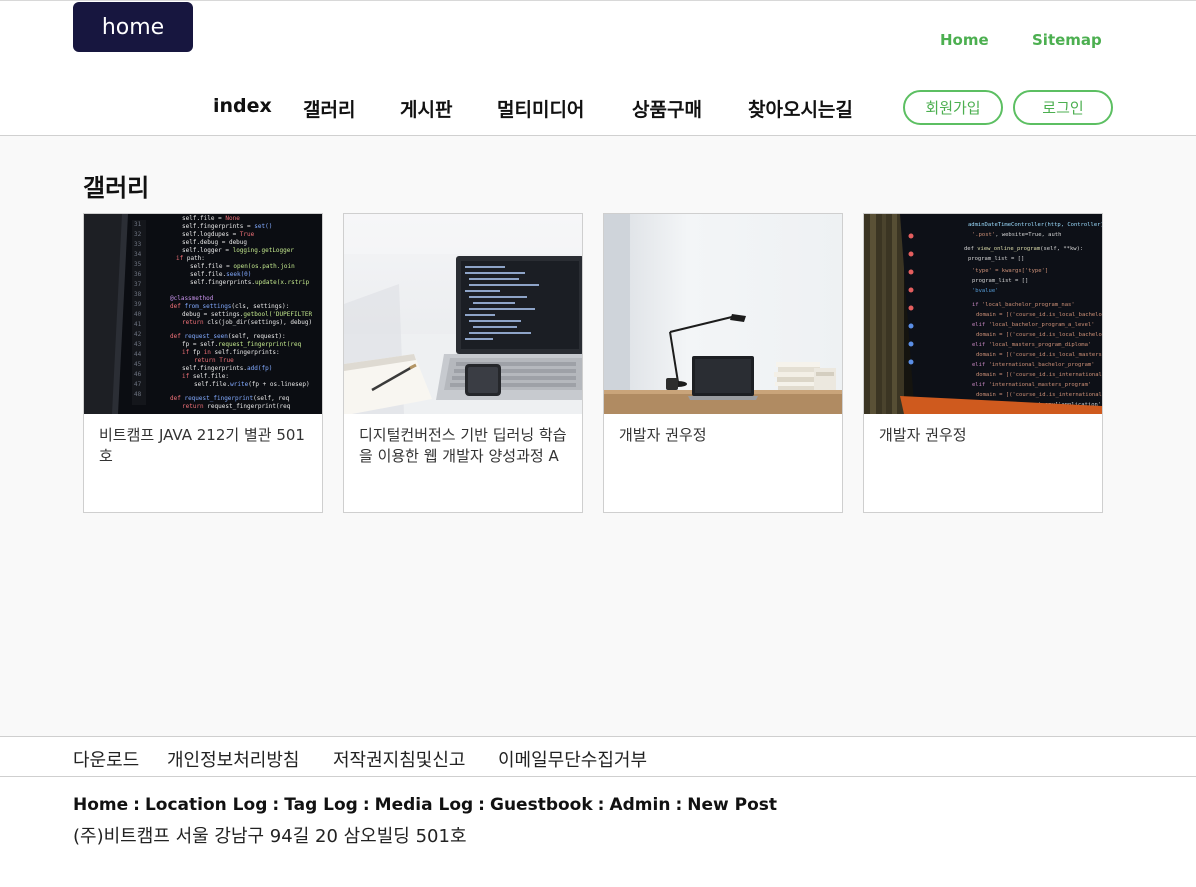 This screenshot has width=1196, height=887. Describe the element at coordinates (1063, 107) in the screenshot. I see `login-button: 로그인` at that location.